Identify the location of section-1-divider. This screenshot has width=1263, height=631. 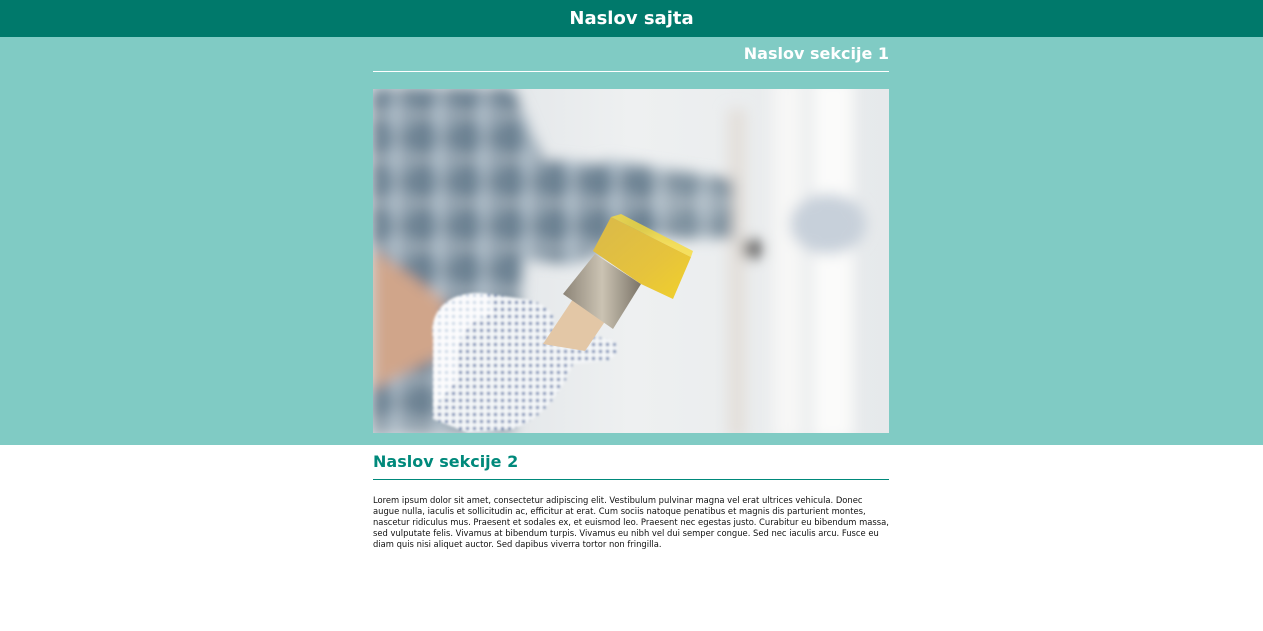
(631, 71).